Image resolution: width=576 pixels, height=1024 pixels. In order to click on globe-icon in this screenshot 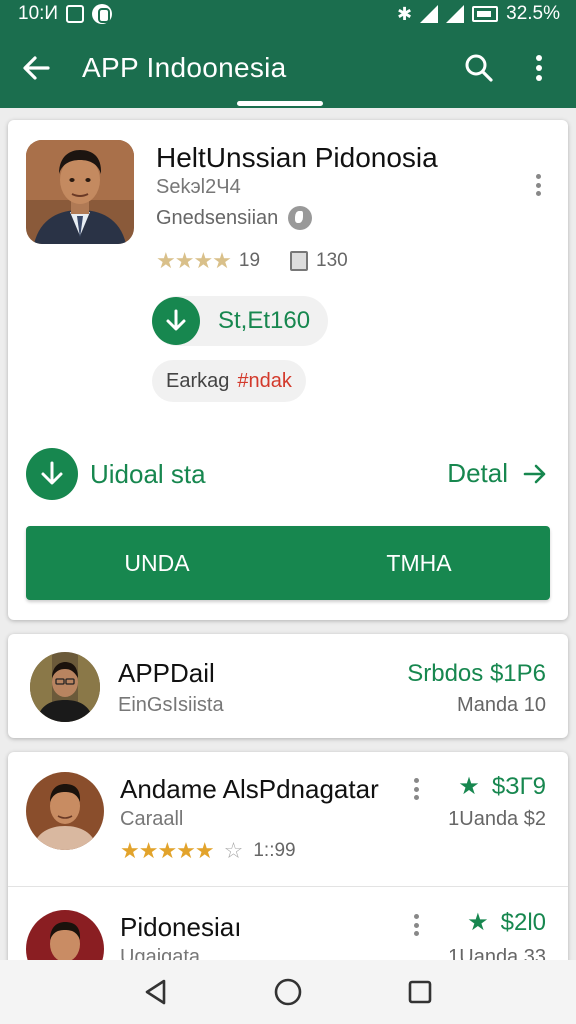, I will do `click(300, 218)`.